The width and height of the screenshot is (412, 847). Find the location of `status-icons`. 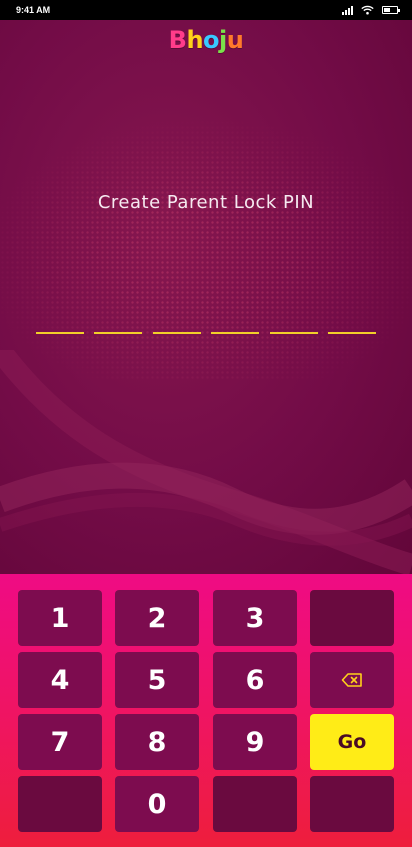

status-icons is located at coordinates (371, 10).